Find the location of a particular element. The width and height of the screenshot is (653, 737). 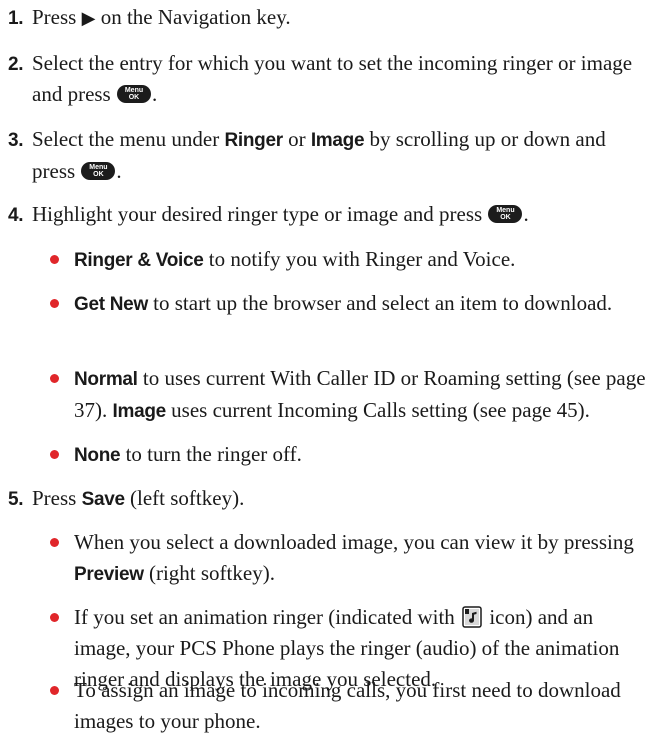

term-image: Image is located at coordinates (337, 140).